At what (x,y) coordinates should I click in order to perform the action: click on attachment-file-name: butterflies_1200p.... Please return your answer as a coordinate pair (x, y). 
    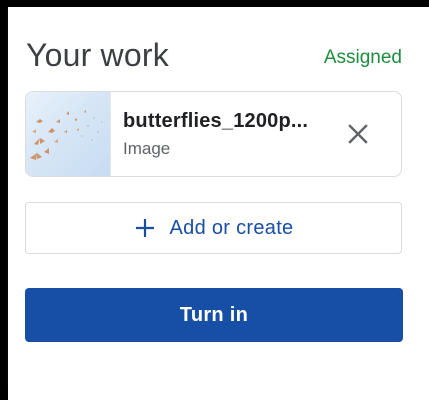
    Looking at the image, I should click on (215, 121).